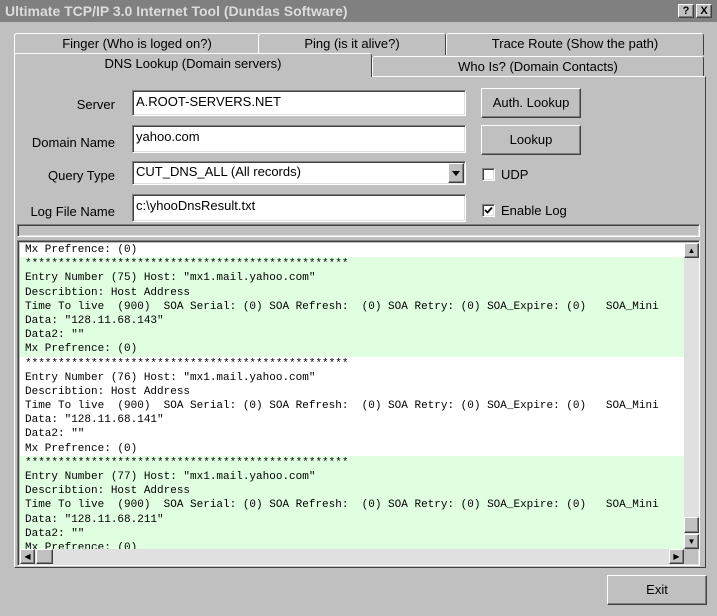 This screenshot has height=616, width=717. Describe the element at coordinates (531, 103) in the screenshot. I see `auth-lookup-button: Auth. Lookup` at that location.